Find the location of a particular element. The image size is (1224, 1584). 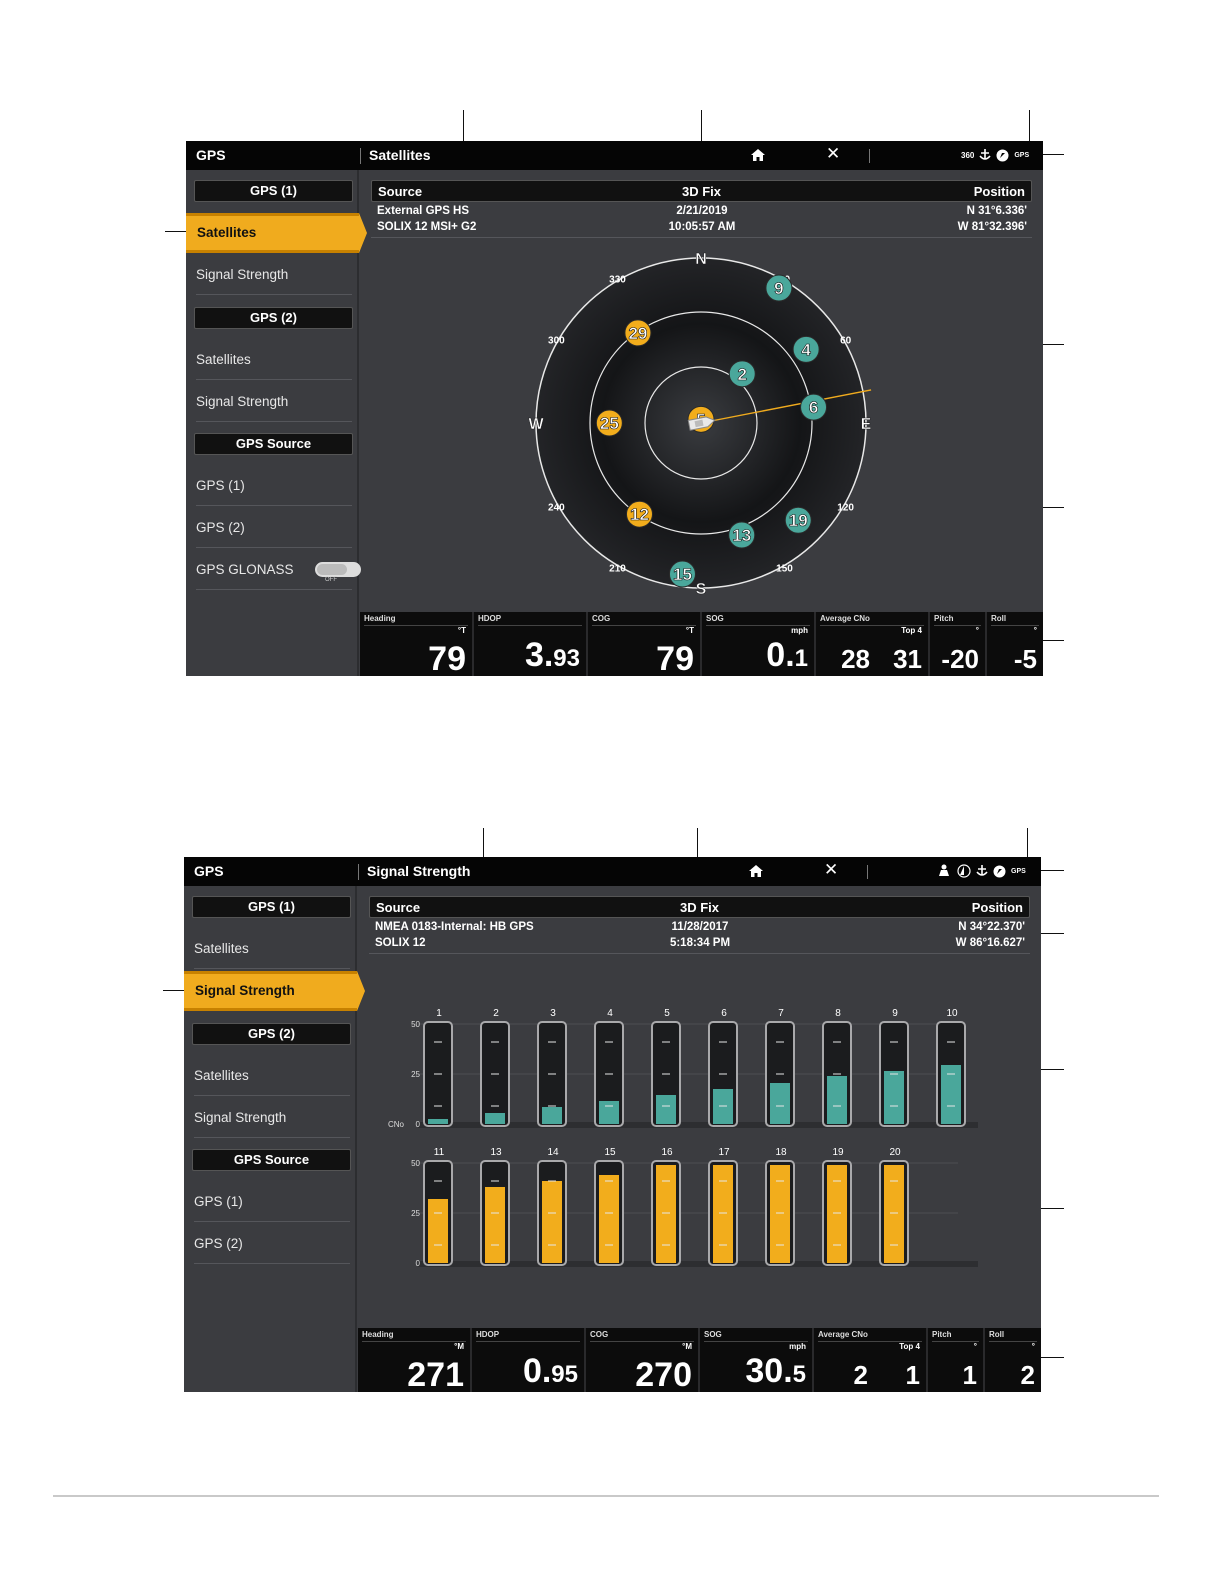

hdop-label: HDOP is located at coordinates (488, 1334).